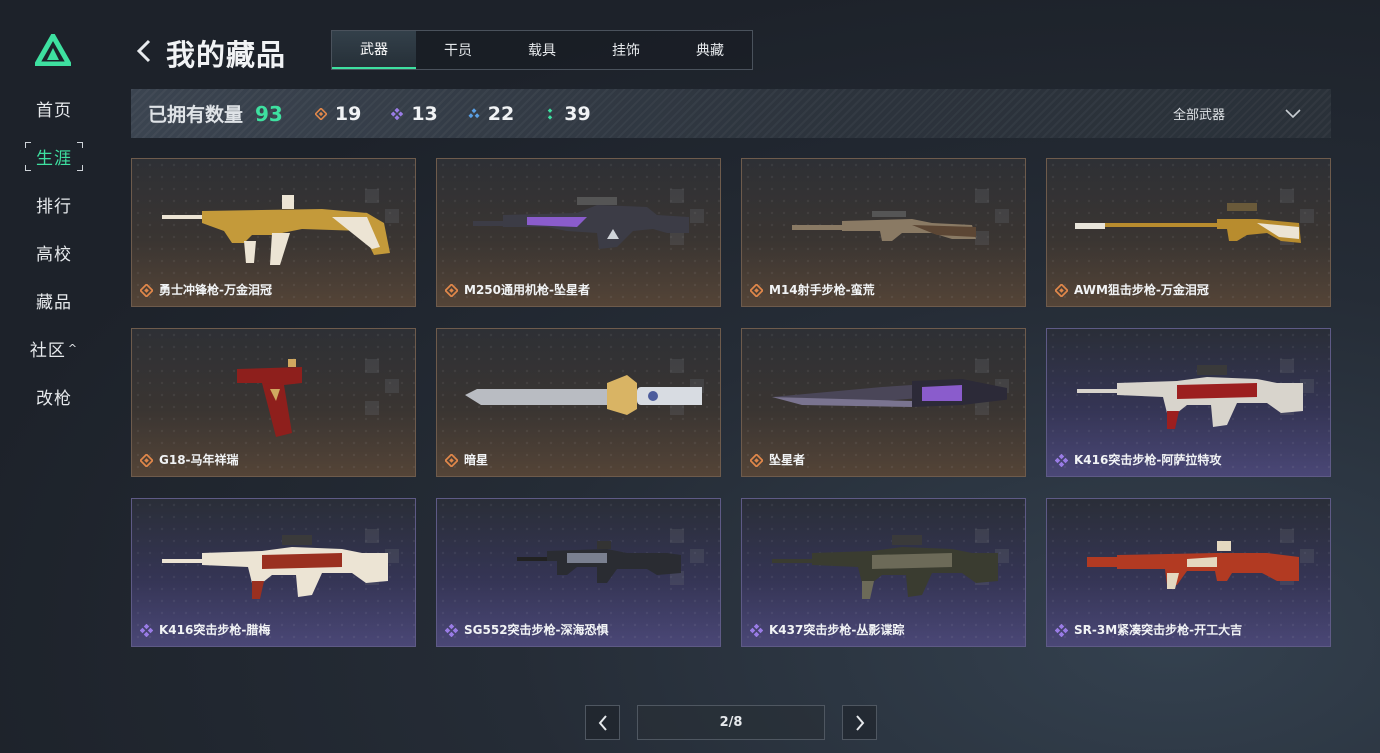  I want to click on card-name: 暗星, so click(476, 460).